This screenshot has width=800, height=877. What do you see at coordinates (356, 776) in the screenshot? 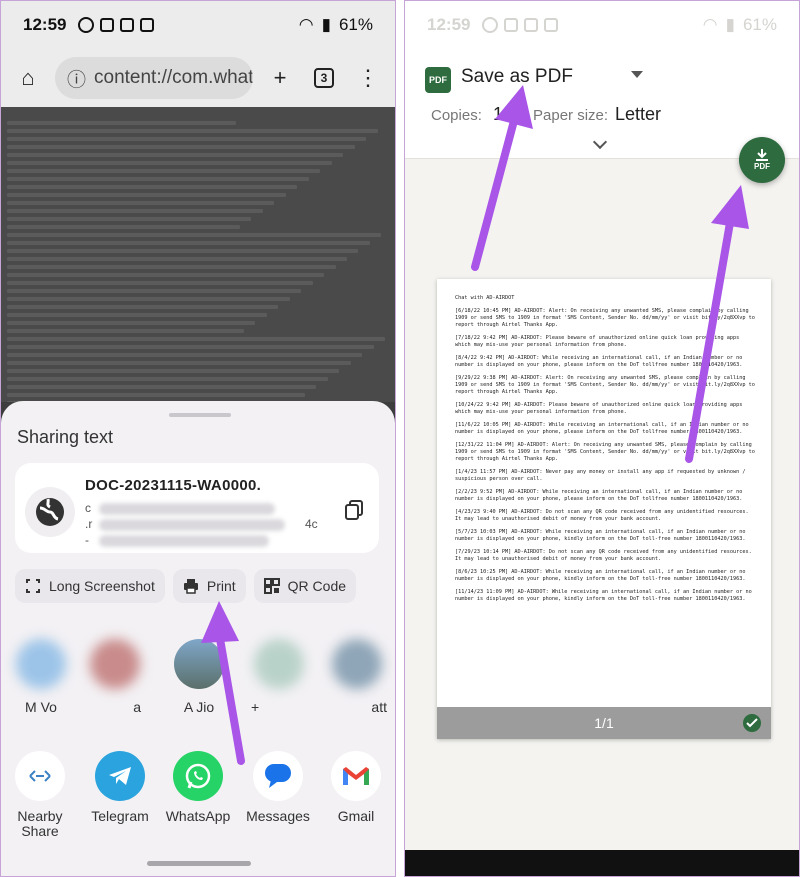
I see `gmail-icon` at bounding box center [356, 776].